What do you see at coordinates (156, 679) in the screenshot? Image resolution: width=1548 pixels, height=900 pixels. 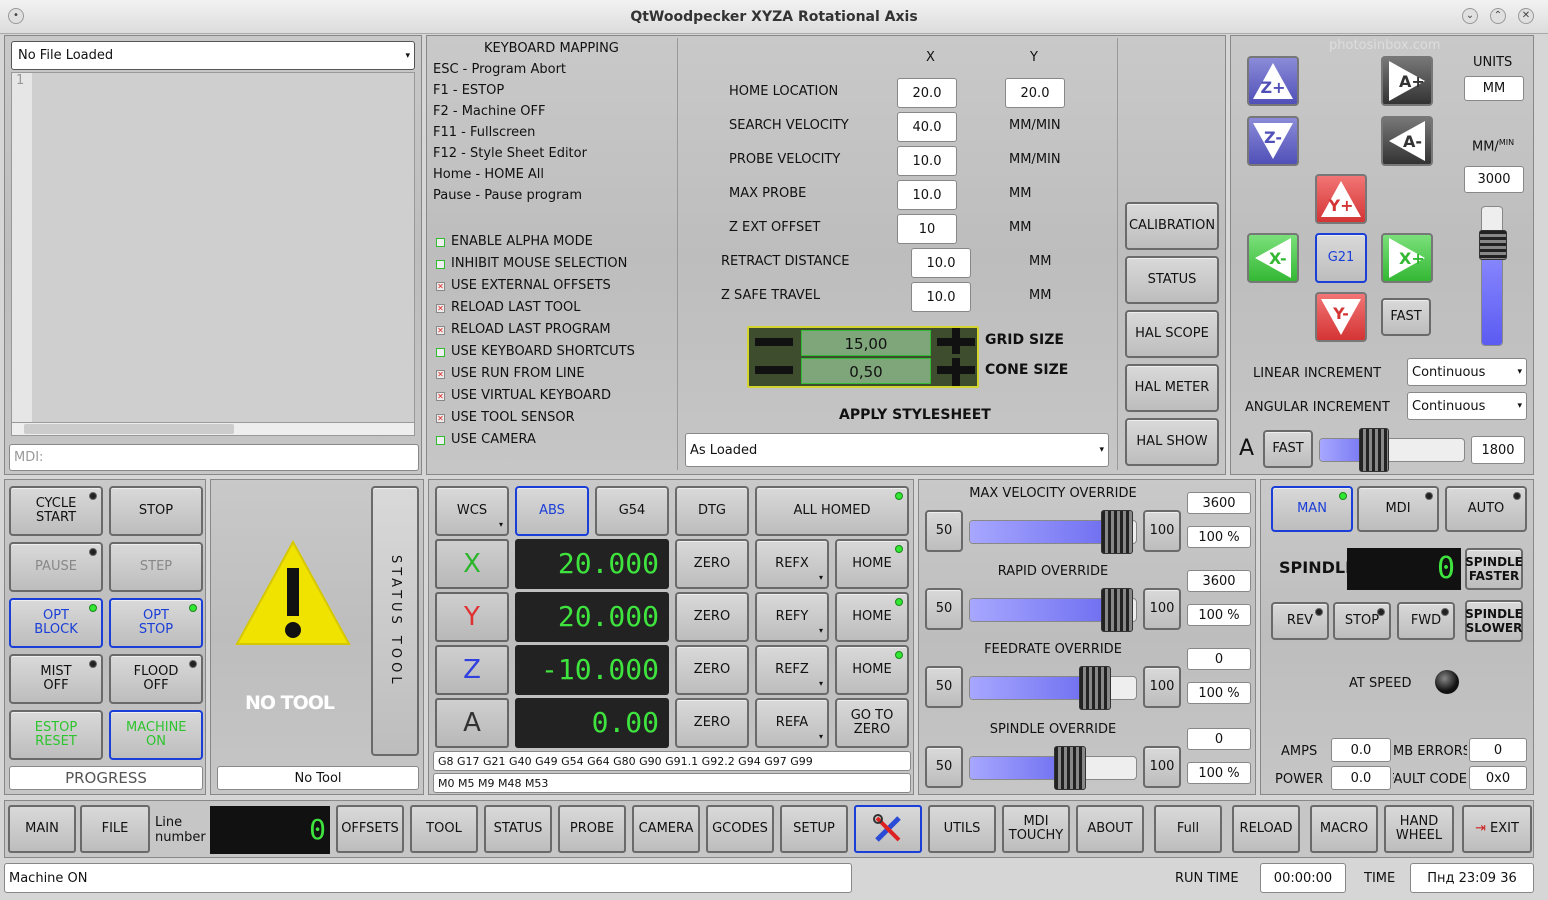 I see `flood-button: FLOOD OFF` at bounding box center [156, 679].